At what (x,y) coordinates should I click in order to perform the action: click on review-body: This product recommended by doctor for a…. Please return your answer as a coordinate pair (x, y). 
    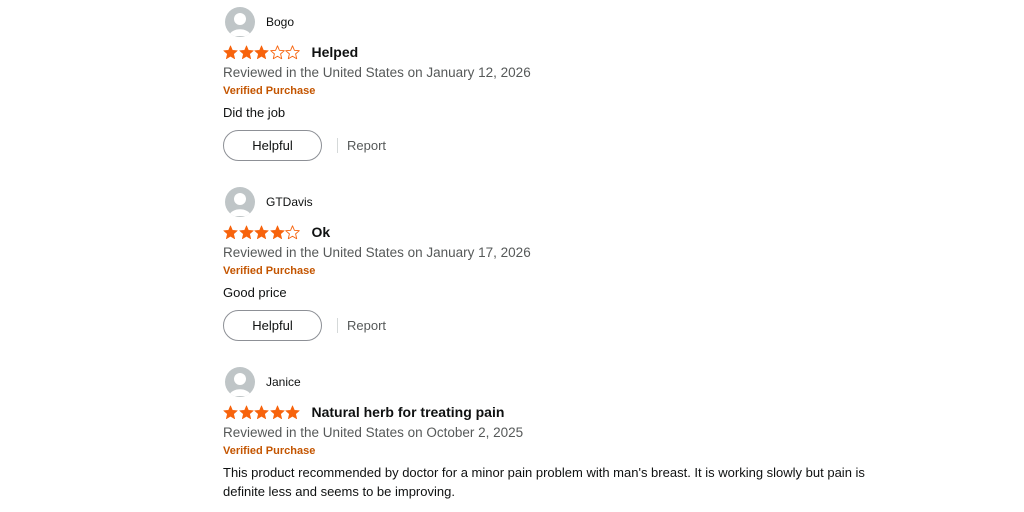
    Looking at the image, I should click on (544, 482).